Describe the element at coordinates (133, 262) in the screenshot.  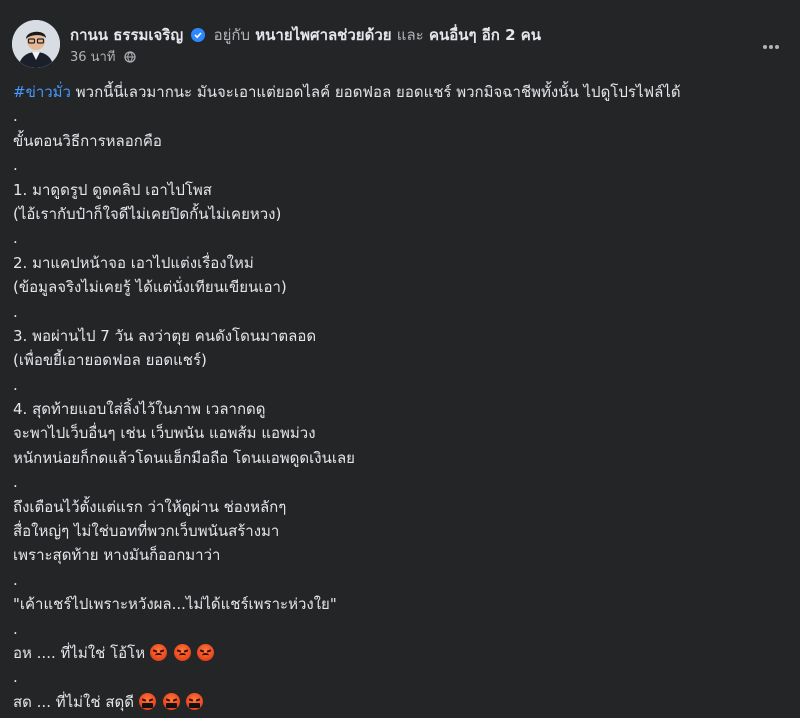
I see `post-line: 2. มาแคปหน้าจอ เอาไปแต่งเรื่องใหม่` at that location.